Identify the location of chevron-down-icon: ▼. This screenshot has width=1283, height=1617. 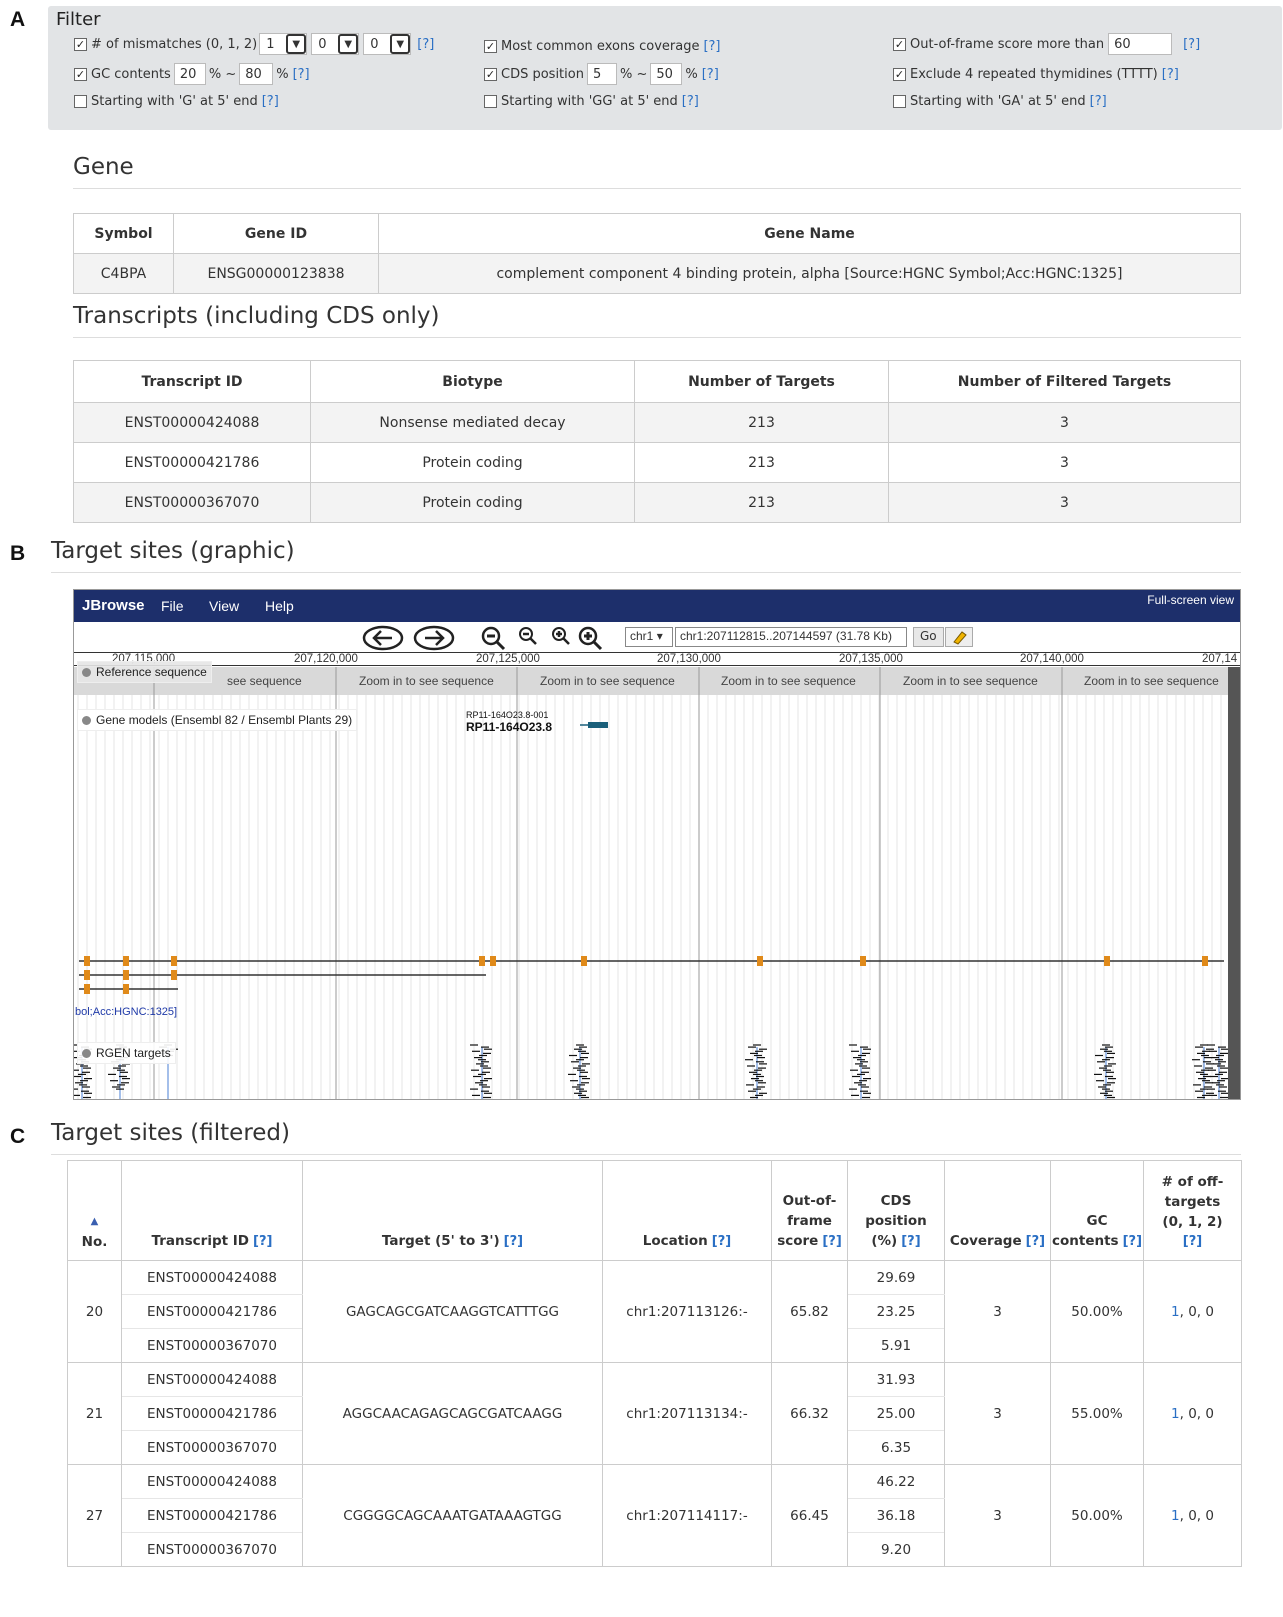
(348, 44).